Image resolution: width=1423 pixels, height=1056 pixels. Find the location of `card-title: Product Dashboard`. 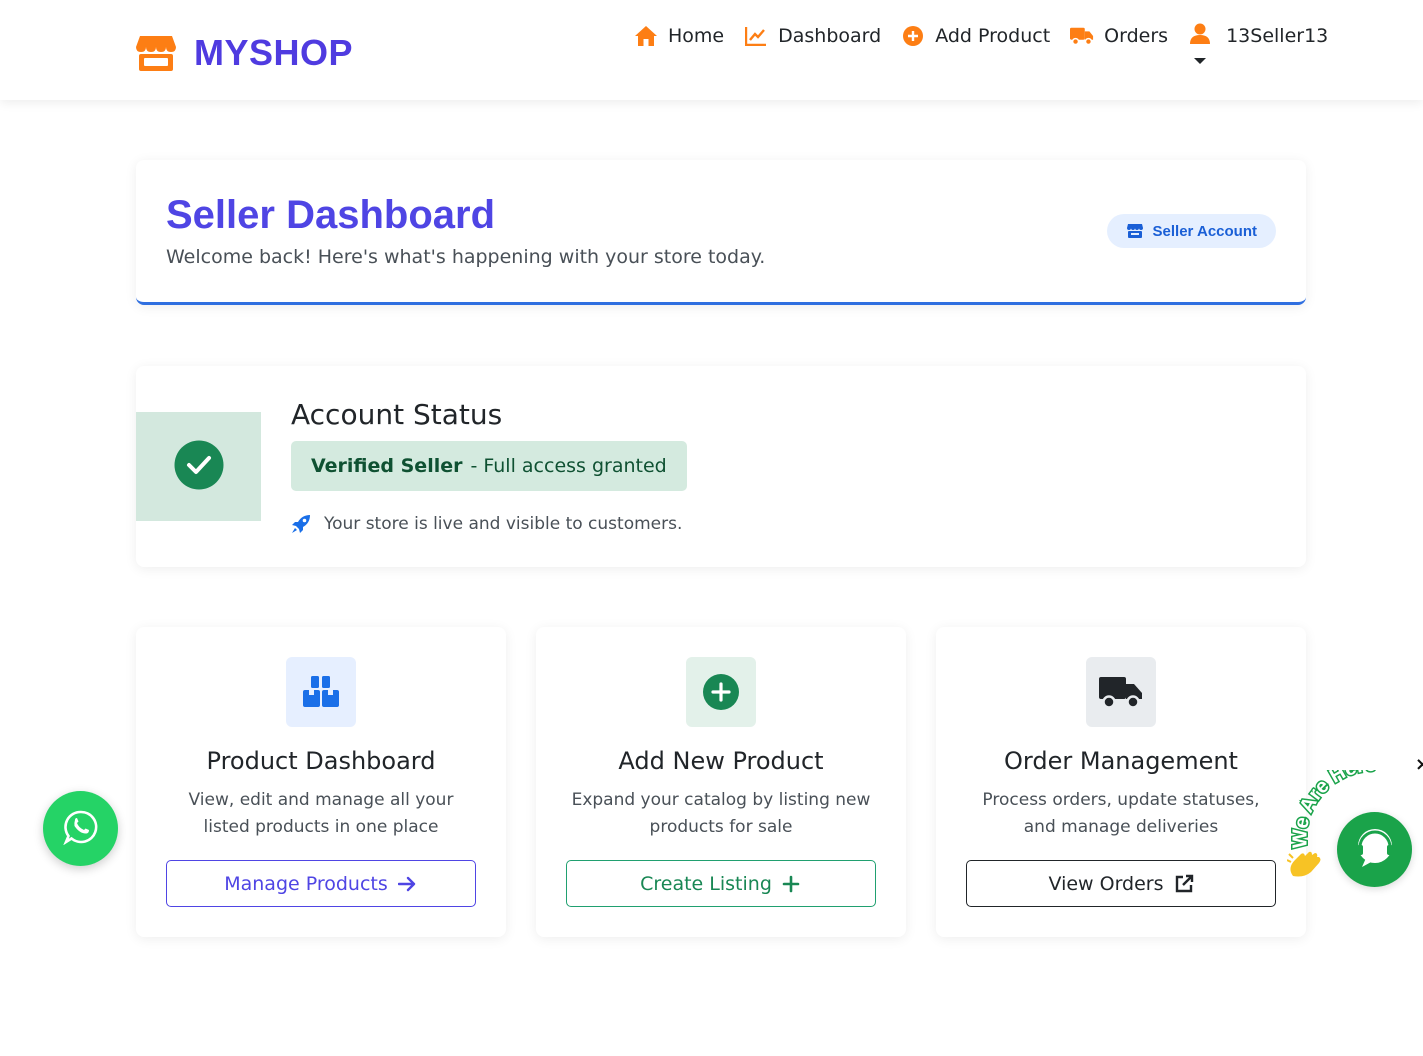

card-title: Product Dashboard is located at coordinates (321, 761).